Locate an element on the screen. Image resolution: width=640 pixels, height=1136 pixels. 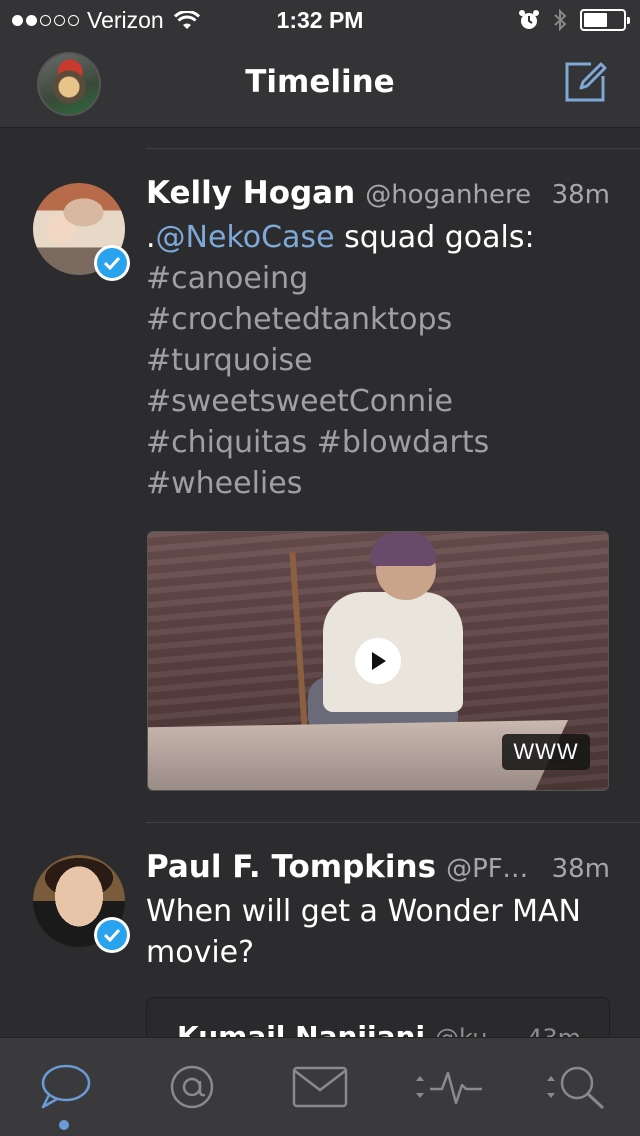
tweet-header: Kelly Hogan @hoganhere 38m is located at coordinates (378, 193).